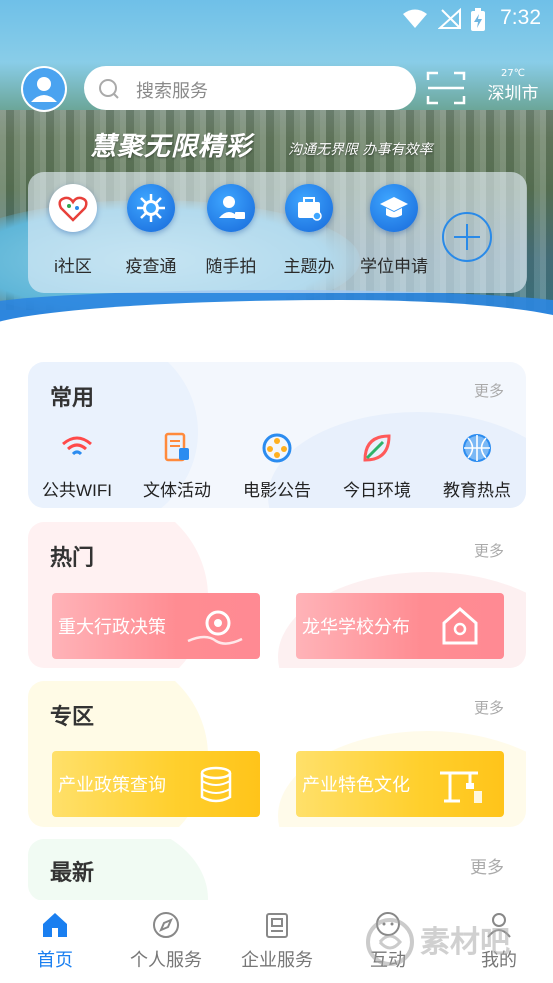  What do you see at coordinates (112, 627) in the screenshot?
I see `tile-label: 重大行政决策` at bounding box center [112, 627].